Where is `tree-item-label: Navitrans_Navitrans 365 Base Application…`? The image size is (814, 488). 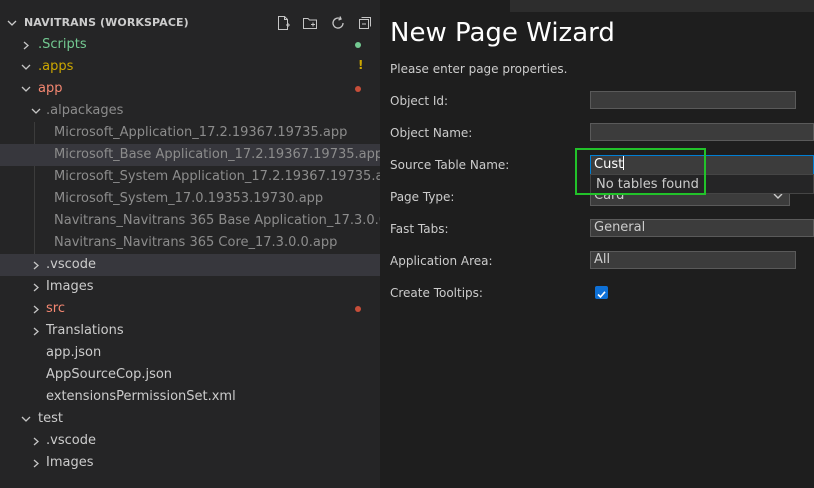
tree-item-label: Navitrans_Navitrans 365 Base Application… is located at coordinates (217, 220).